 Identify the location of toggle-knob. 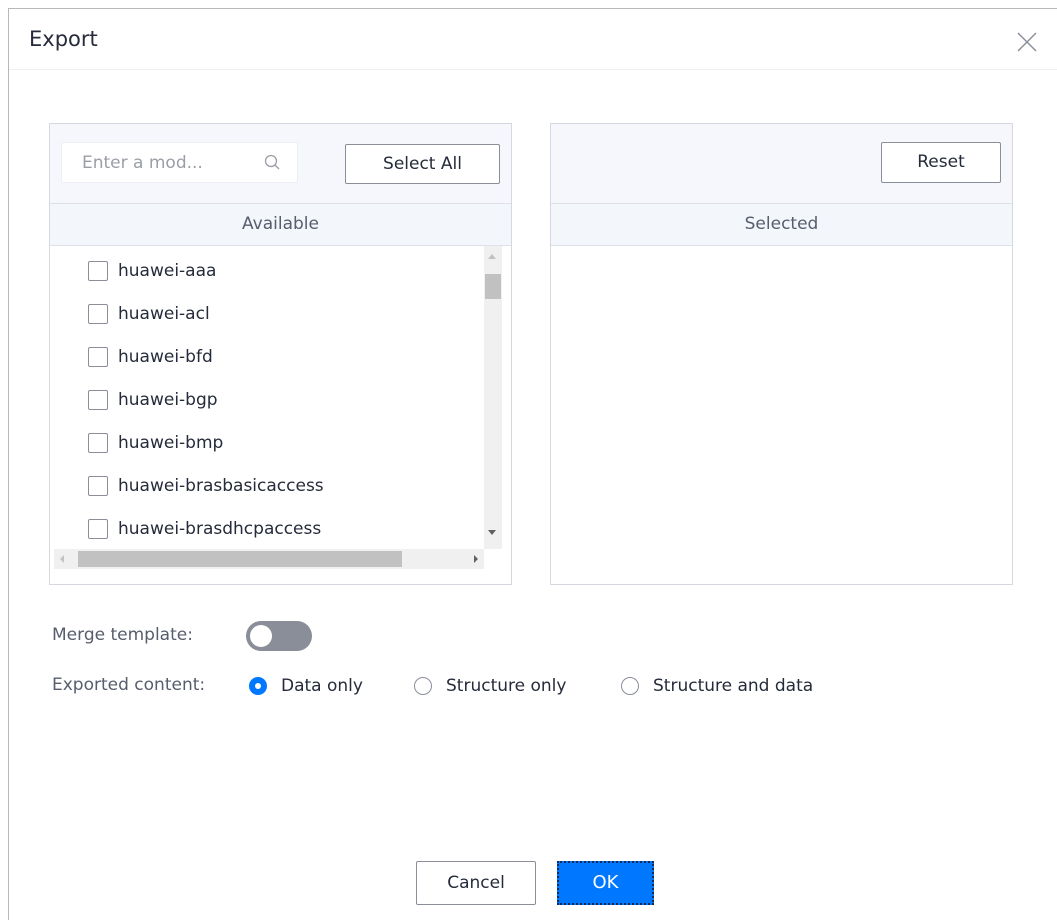
(261, 636).